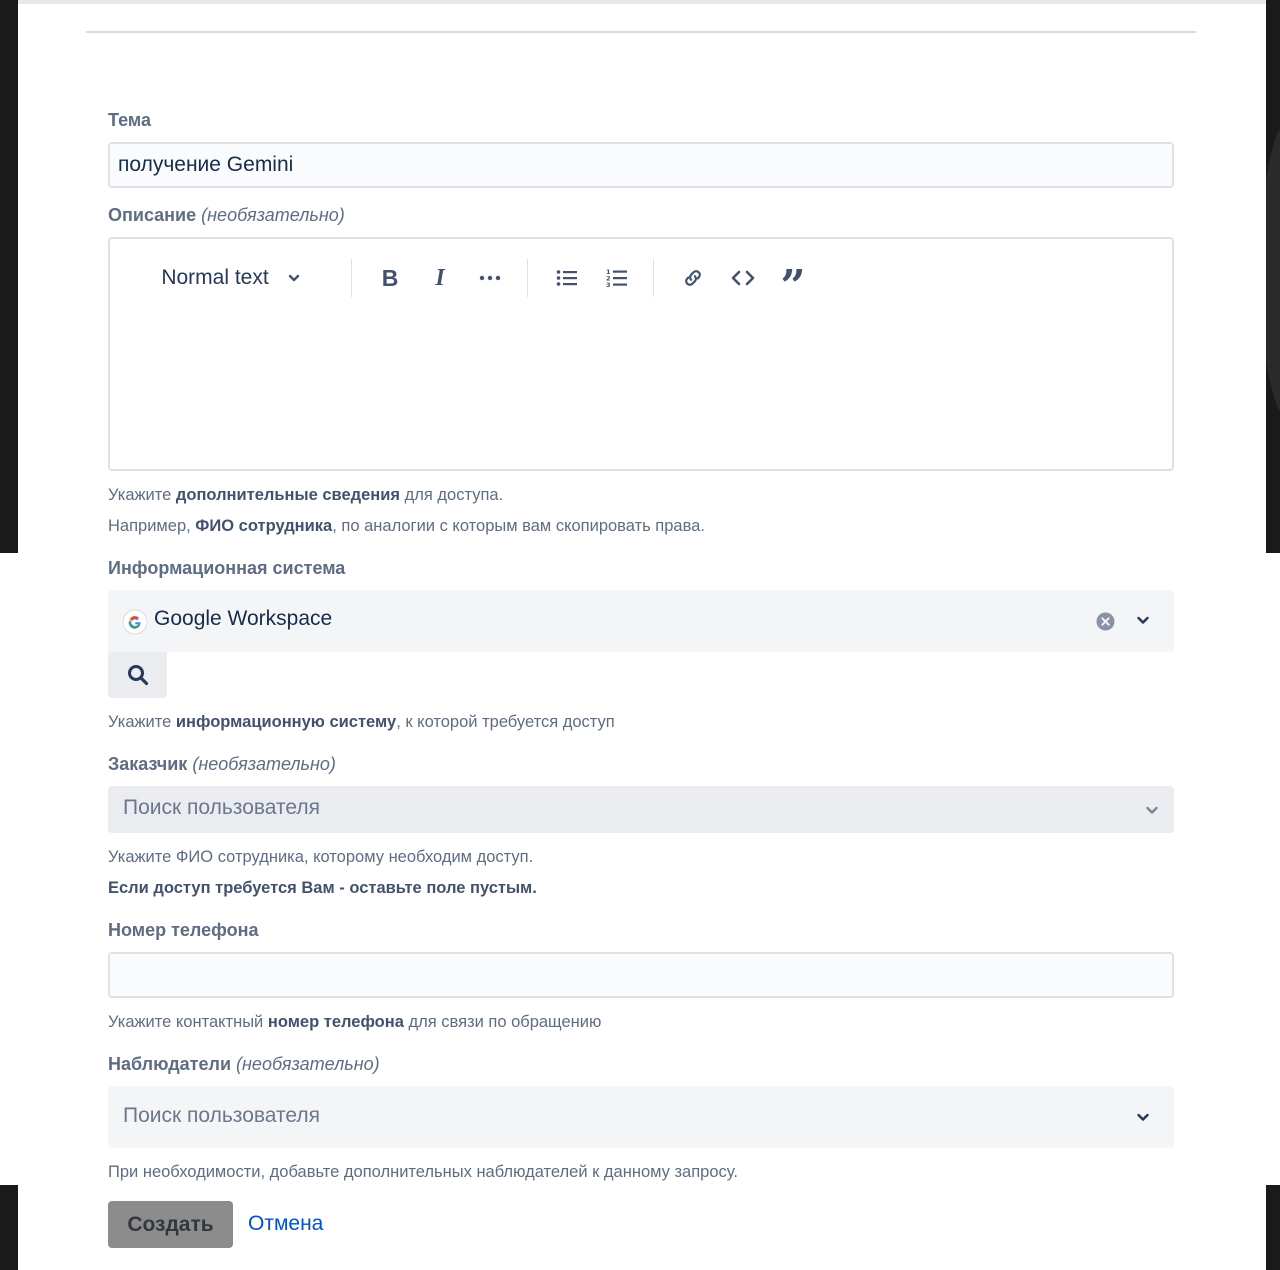  Describe the element at coordinates (188, 1022) in the screenshot. I see `help-text: Укажите контактный` at that location.